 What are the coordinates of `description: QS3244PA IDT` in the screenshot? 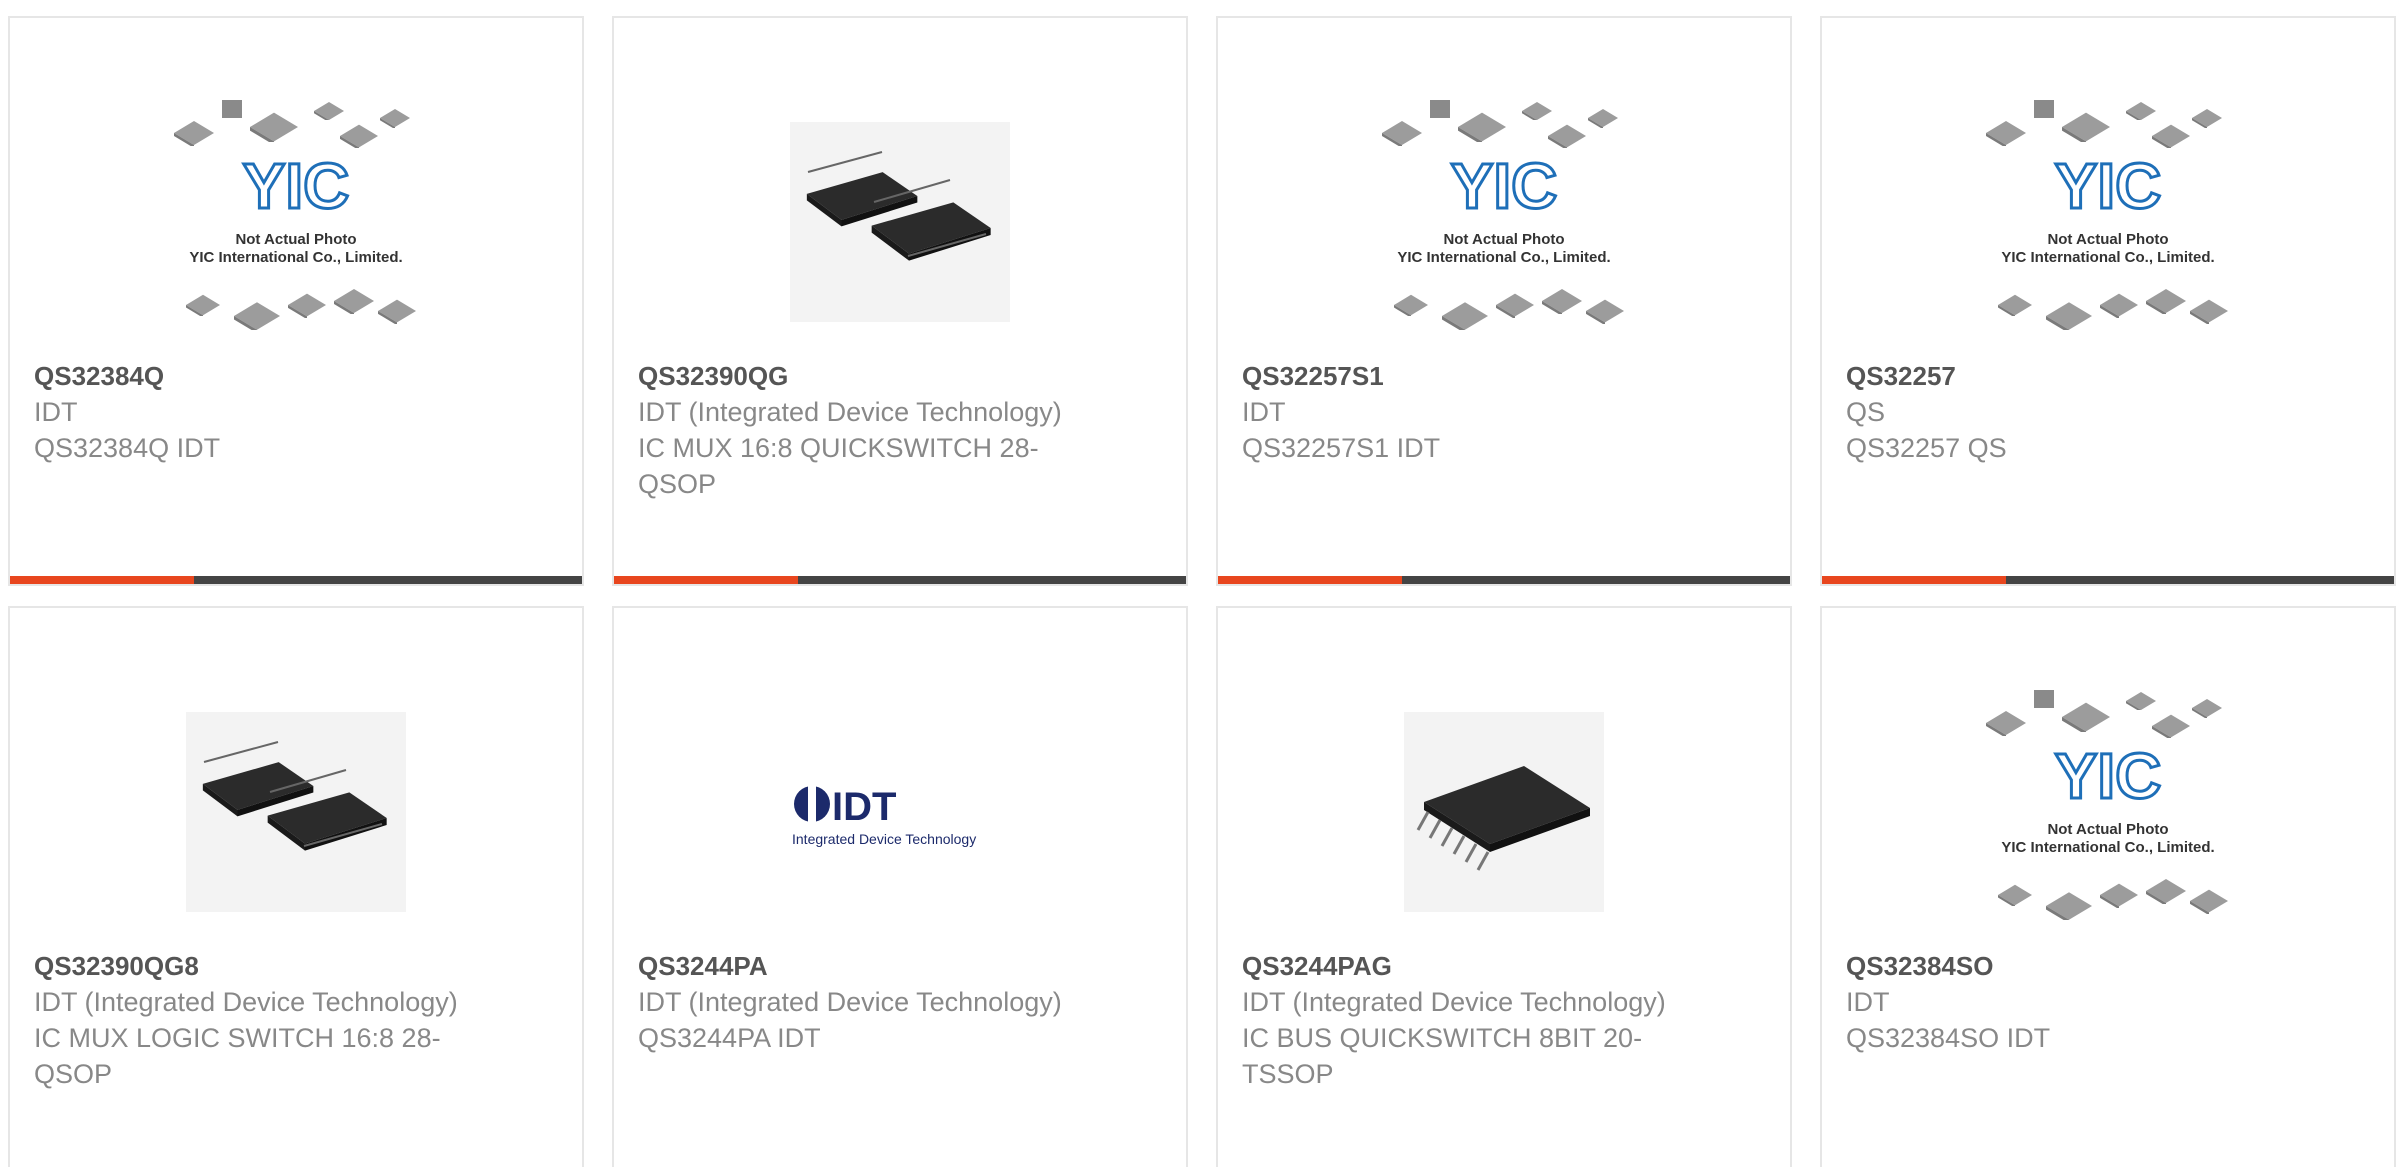 It's located at (729, 1038).